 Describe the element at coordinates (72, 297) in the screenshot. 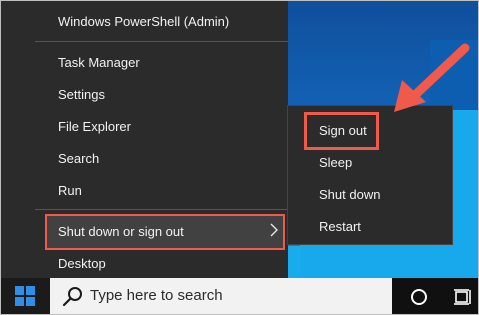

I see `search-icon` at that location.